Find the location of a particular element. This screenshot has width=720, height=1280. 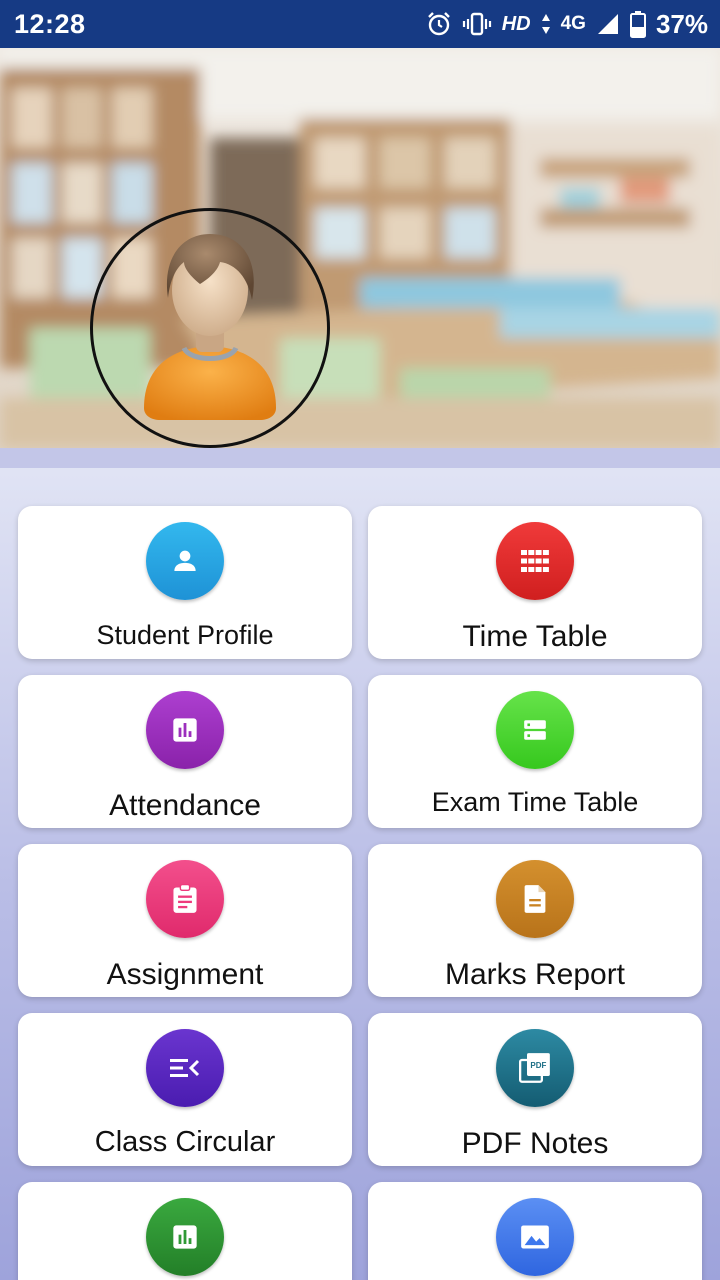

menu-label: Assignment is located at coordinates (185, 974).